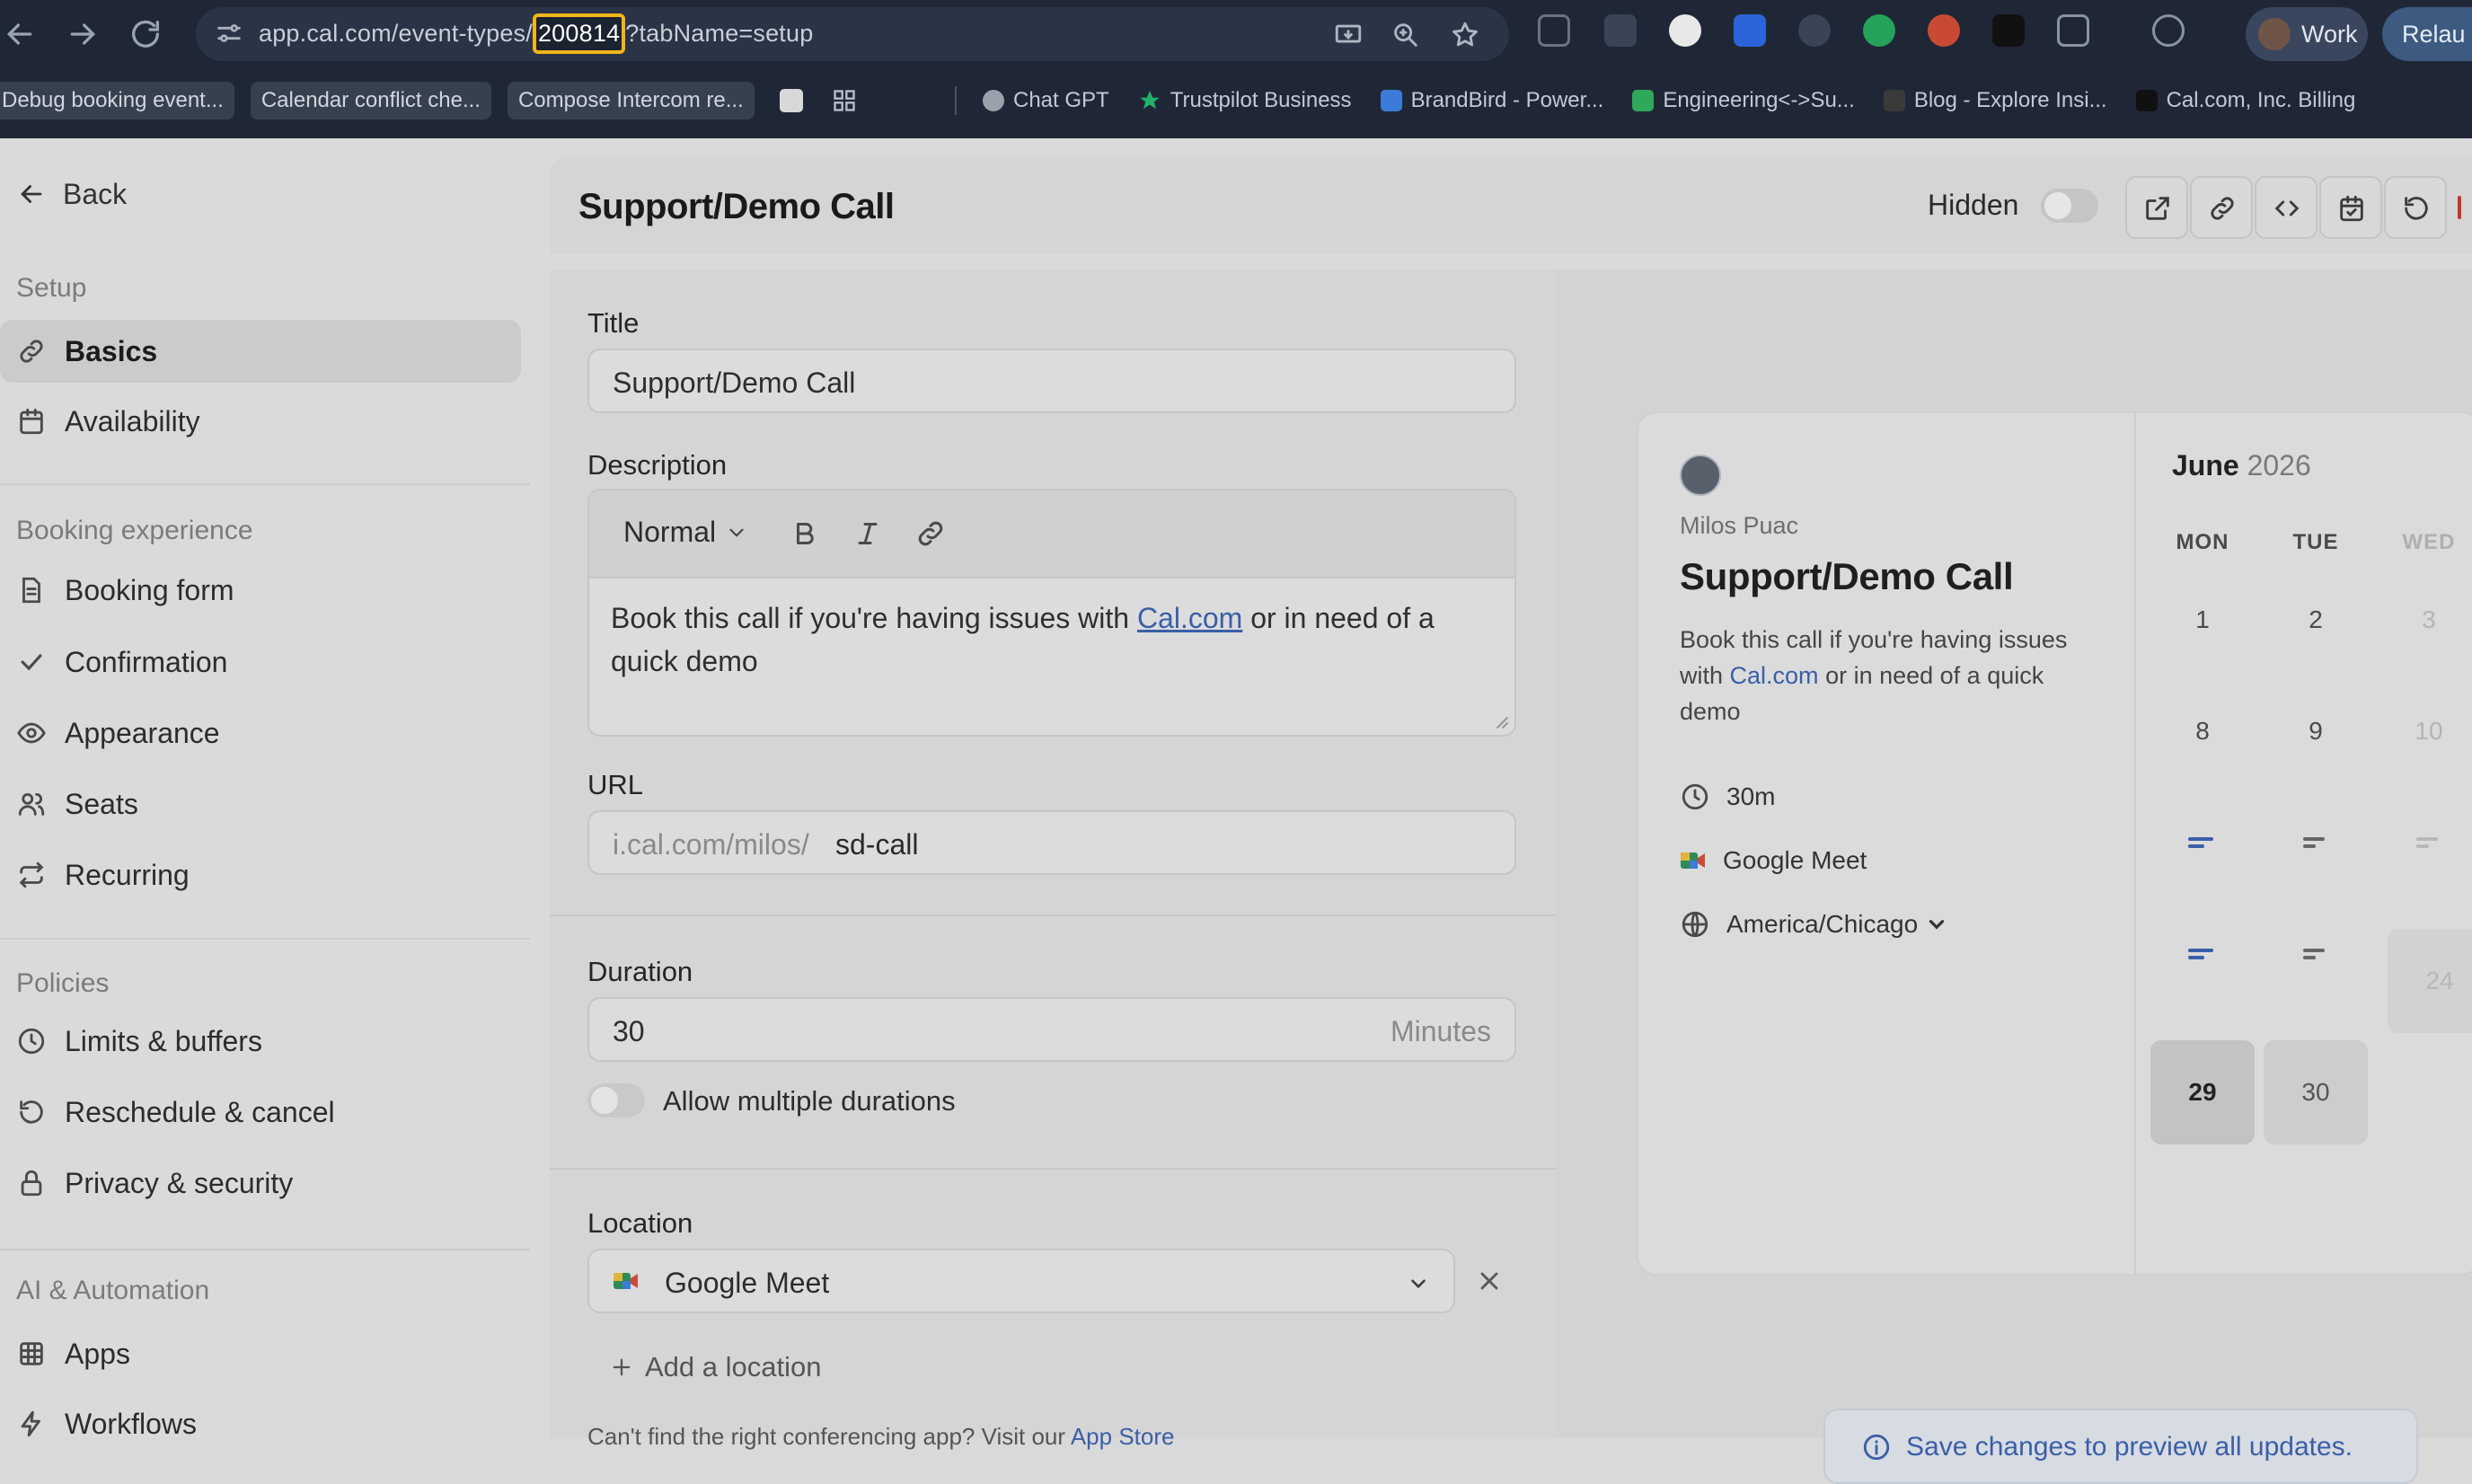 The width and height of the screenshot is (2472, 1484). I want to click on url-slug: sd-call, so click(877, 844).